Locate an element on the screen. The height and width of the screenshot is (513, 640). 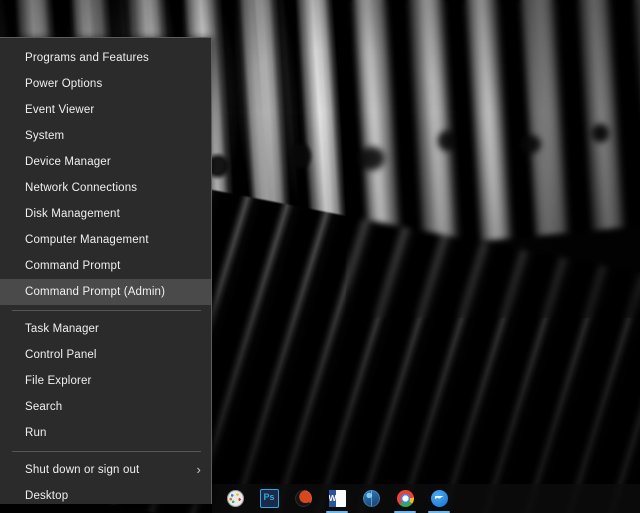
taskbar-button-globe is located at coordinates (371, 498).